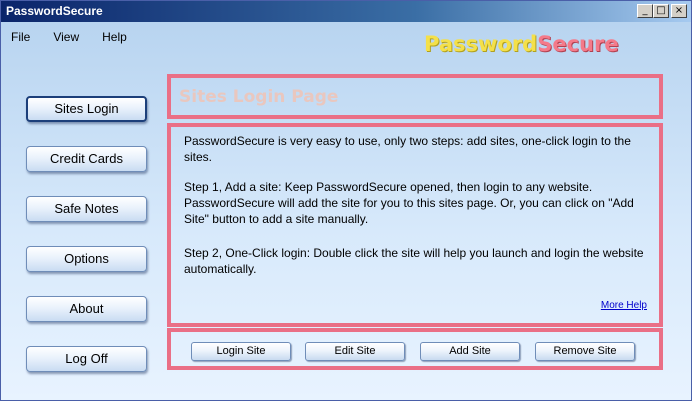  I want to click on app-logo: PasswordSecure, so click(521, 44).